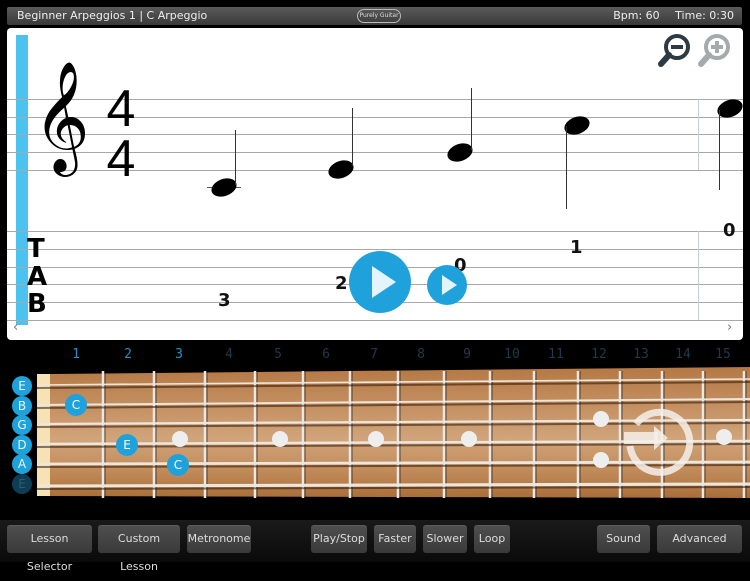 This screenshot has width=750, height=581. Describe the element at coordinates (128, 354) in the screenshot. I see `fret-number: 2` at that location.